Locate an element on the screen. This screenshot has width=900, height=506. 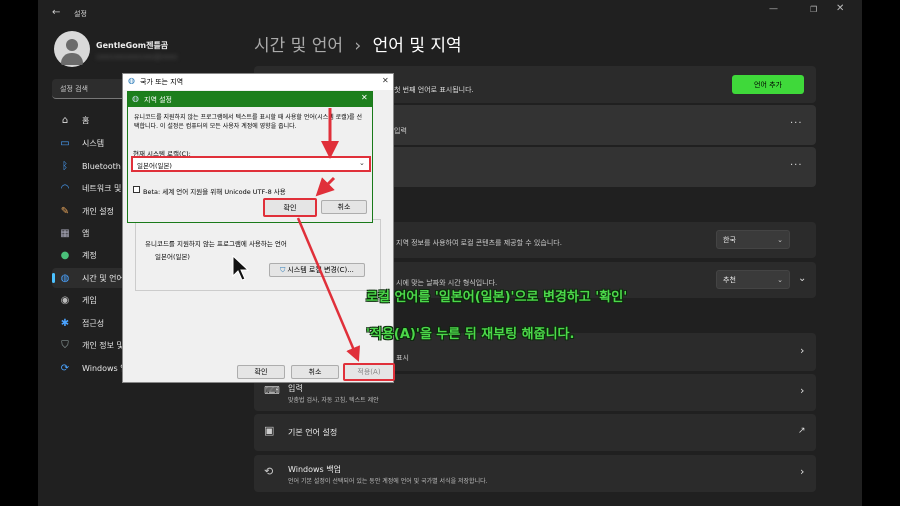
annotation-arrows is located at coordinates (328, 235).